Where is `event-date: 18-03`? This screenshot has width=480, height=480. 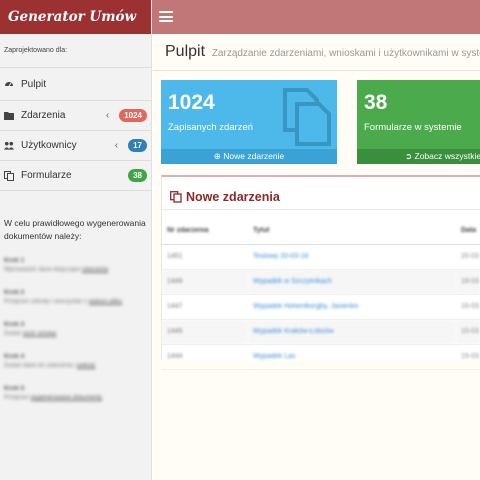 event-date: 18-03 is located at coordinates (468, 282).